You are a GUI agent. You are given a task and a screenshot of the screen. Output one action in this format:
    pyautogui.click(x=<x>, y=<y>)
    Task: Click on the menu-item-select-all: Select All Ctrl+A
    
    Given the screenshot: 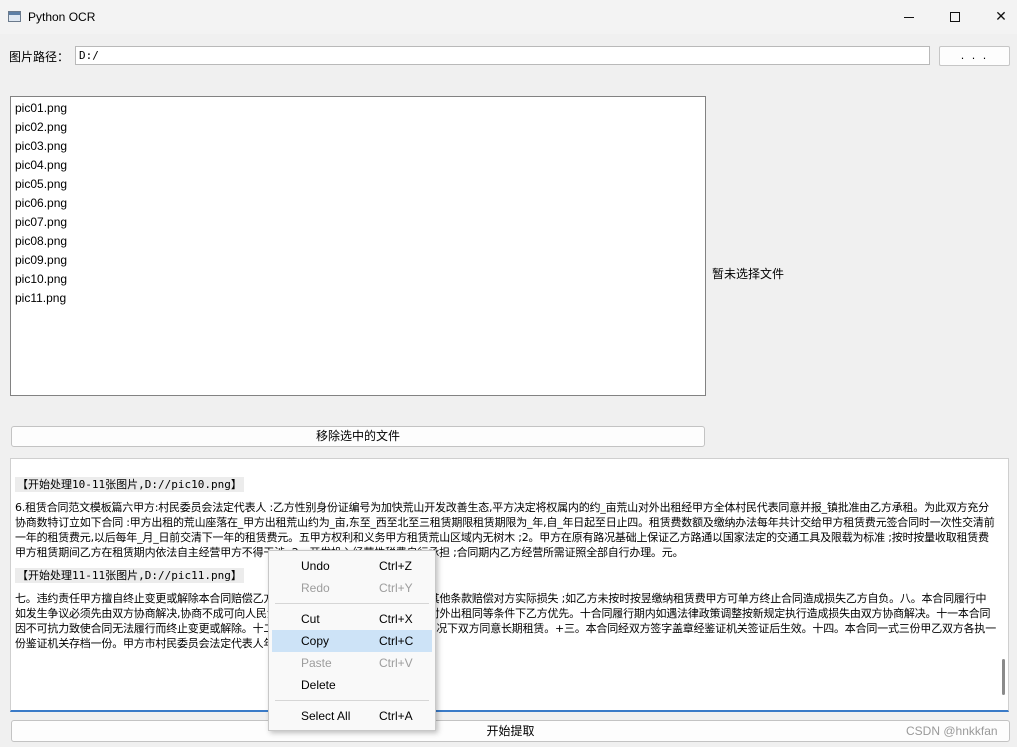 What is the action you would take?
    pyautogui.click(x=352, y=716)
    